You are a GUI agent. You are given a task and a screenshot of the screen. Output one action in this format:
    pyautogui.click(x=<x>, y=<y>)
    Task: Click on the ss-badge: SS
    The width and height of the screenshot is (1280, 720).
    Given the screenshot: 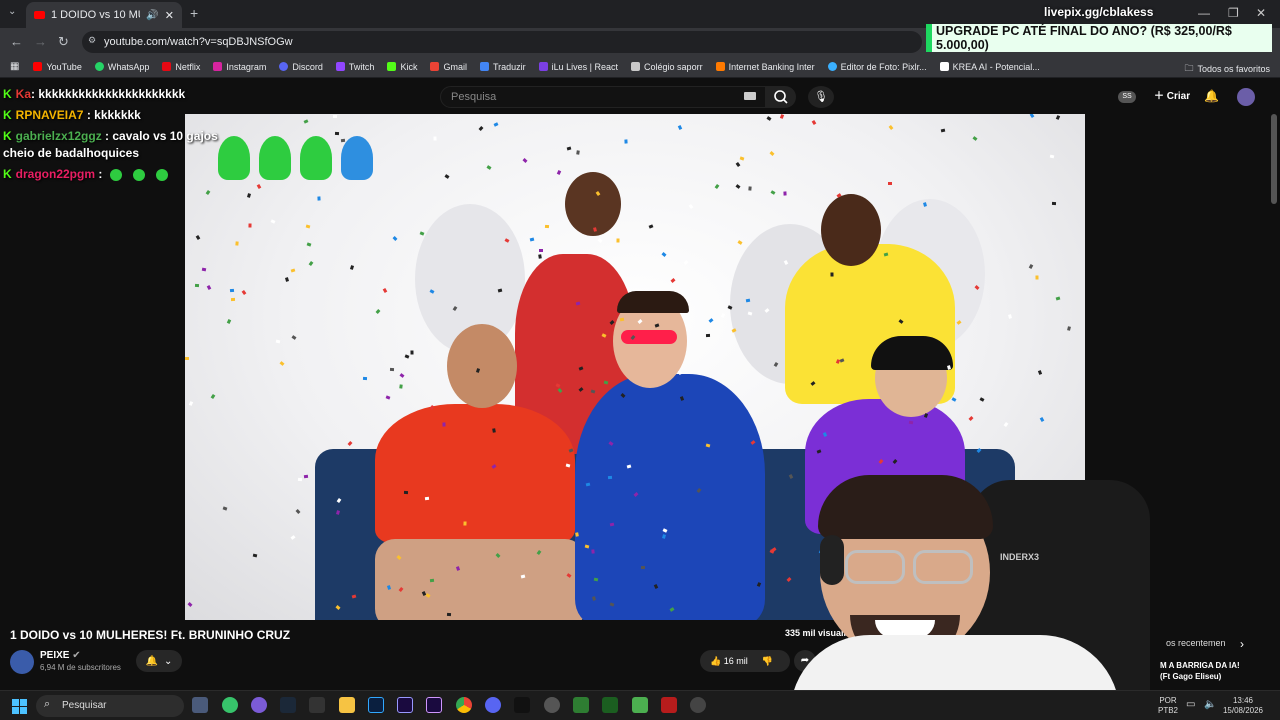 What is the action you would take?
    pyautogui.click(x=1127, y=97)
    